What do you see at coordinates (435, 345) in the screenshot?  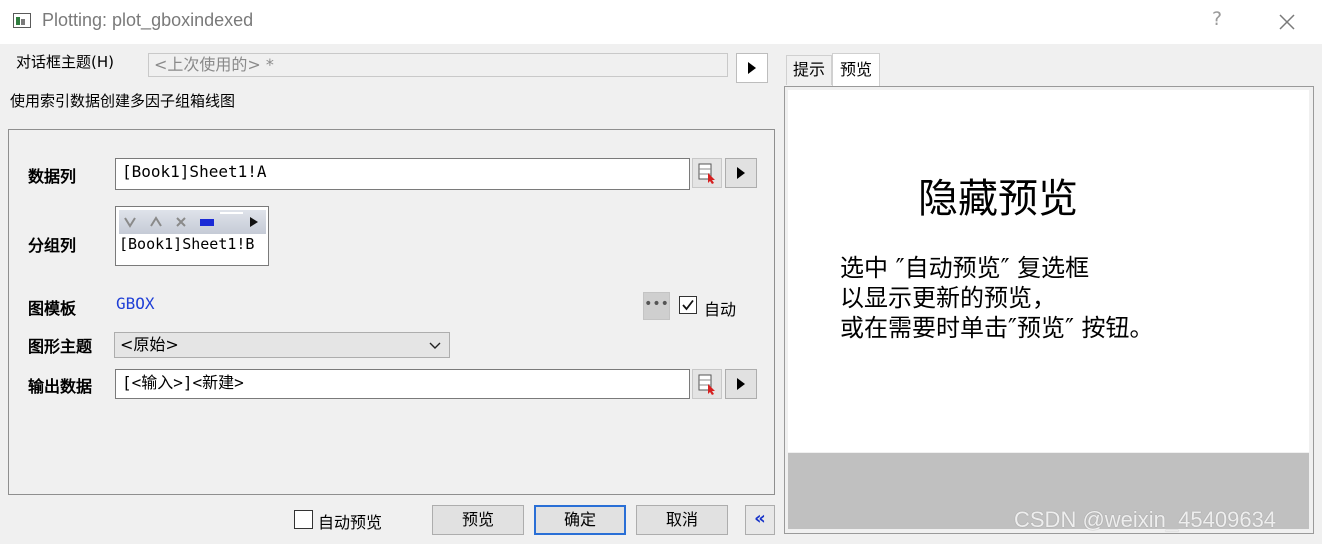 I see `chevron-down-icon` at bounding box center [435, 345].